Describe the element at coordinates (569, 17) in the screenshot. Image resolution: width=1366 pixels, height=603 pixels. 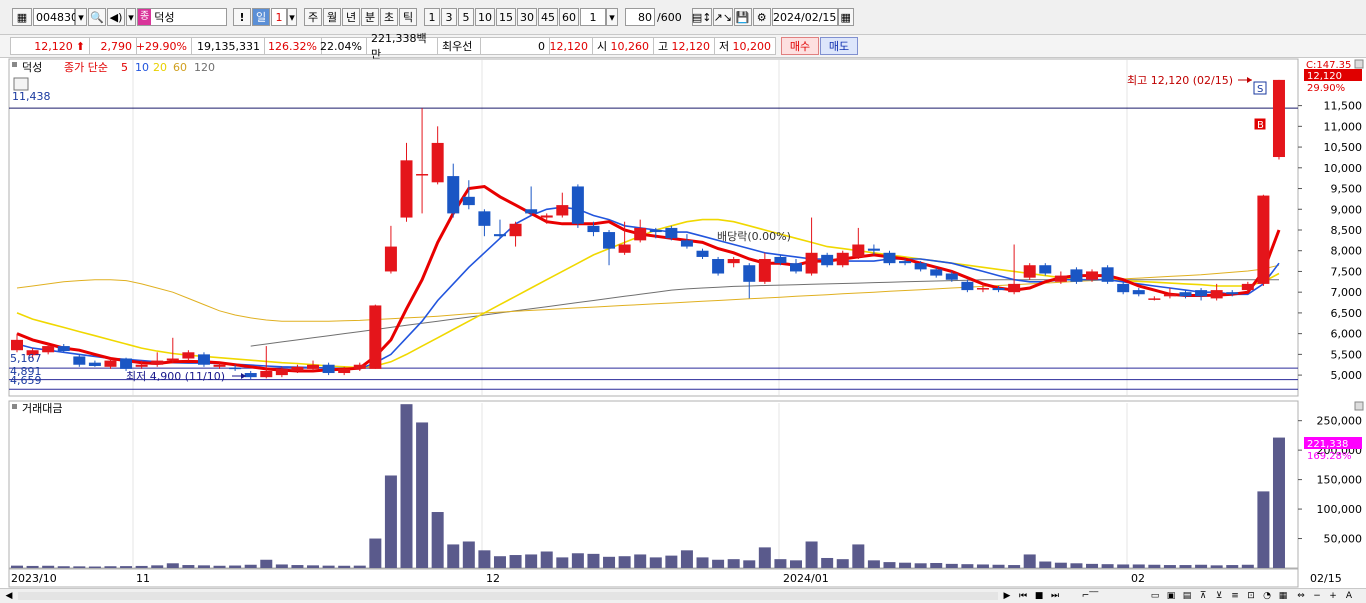
I see `interval-60-button: 60` at that location.